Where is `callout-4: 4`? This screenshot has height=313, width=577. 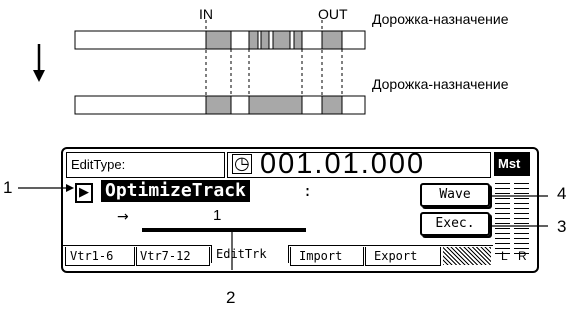 callout-4: 4 is located at coordinates (562, 193).